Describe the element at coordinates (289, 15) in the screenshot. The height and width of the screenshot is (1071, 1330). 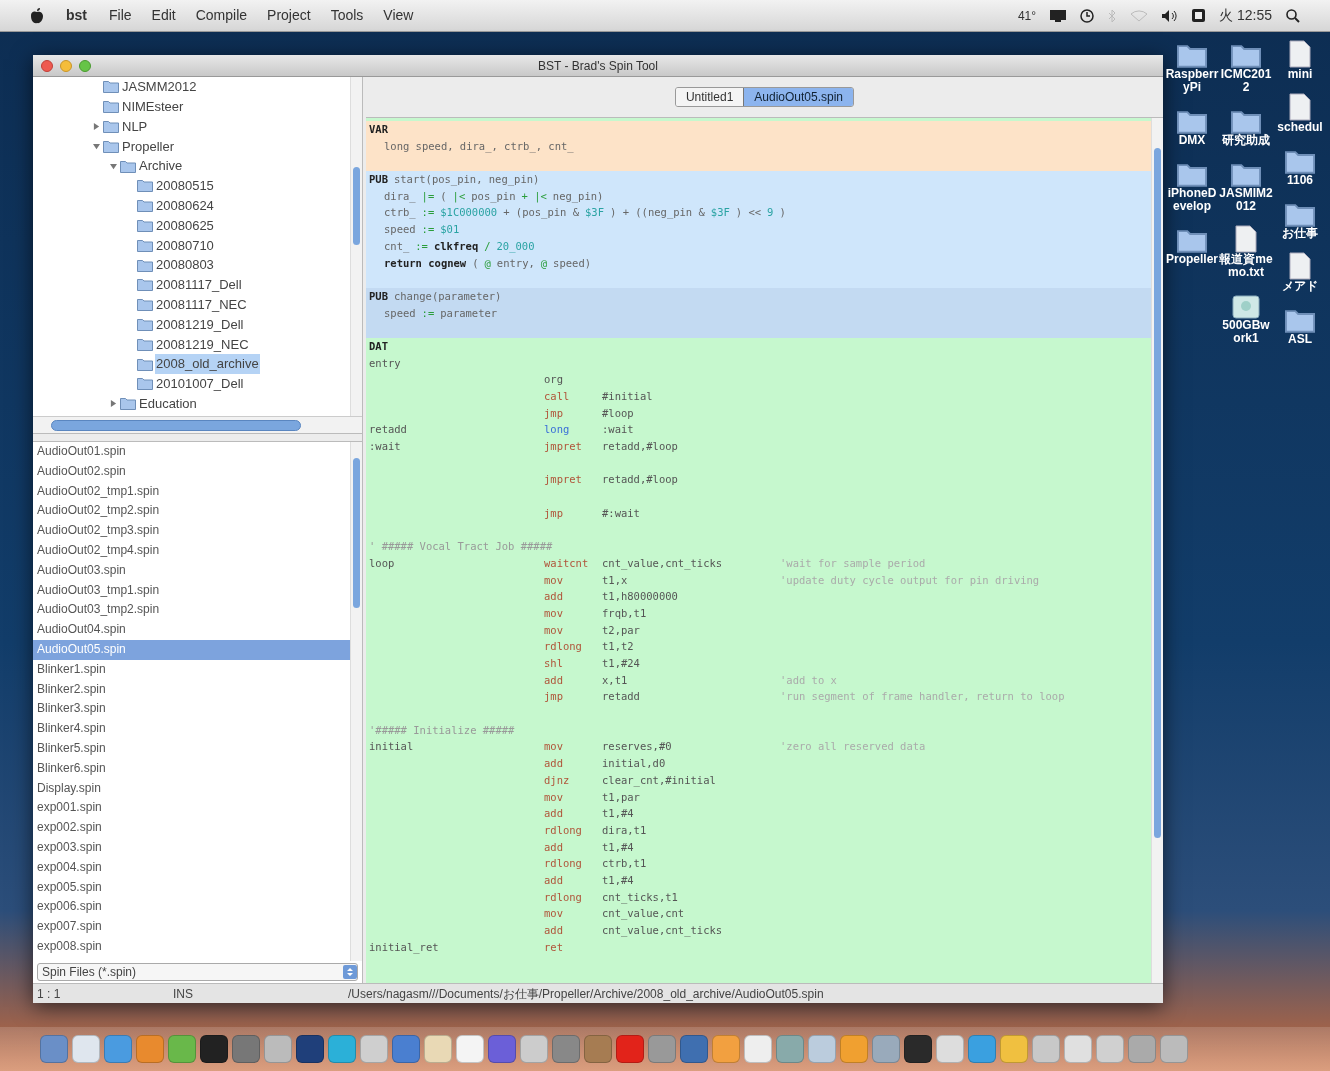
I see `menu-item: Project` at that location.